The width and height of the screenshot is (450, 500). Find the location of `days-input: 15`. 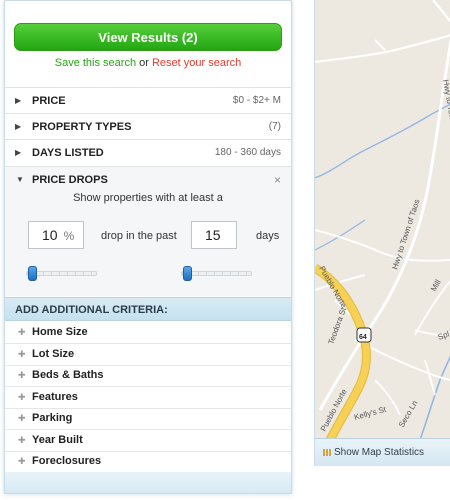

days-input: 15 is located at coordinates (214, 235).